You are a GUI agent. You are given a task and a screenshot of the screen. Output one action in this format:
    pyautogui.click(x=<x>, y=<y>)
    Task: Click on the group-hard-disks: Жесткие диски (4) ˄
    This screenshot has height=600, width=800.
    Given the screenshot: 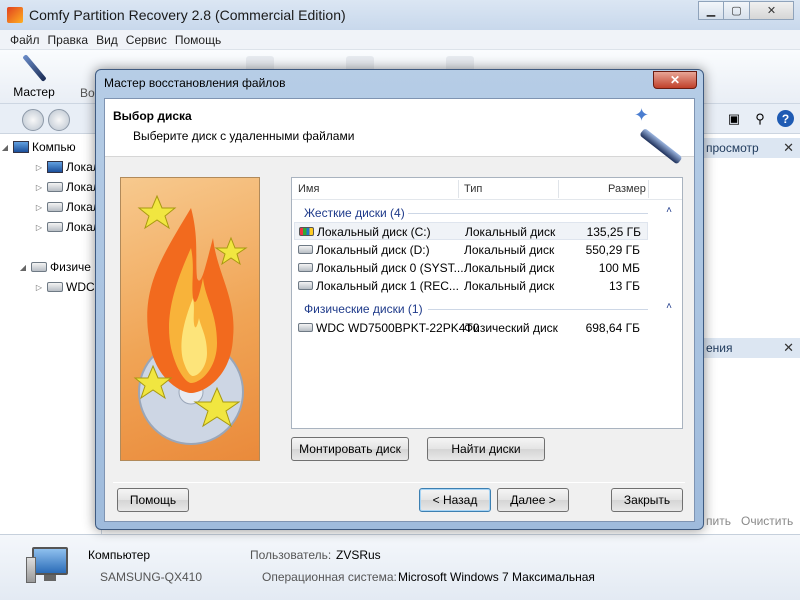 What is the action you would take?
    pyautogui.click(x=487, y=213)
    